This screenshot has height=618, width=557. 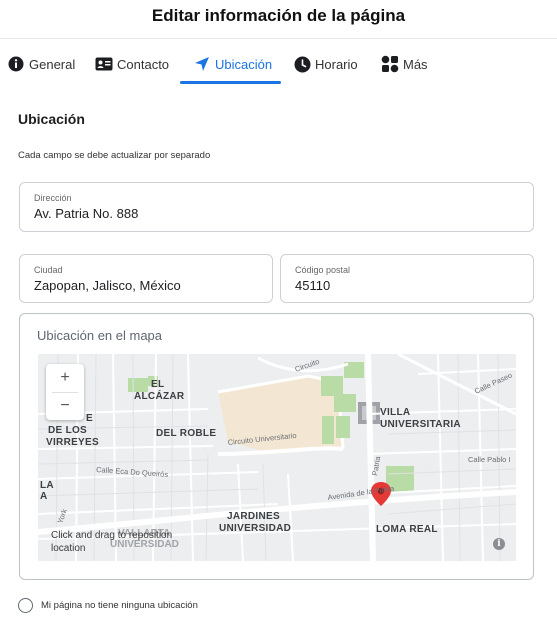 What do you see at coordinates (278, 38) in the screenshot?
I see `title-divider` at bounding box center [278, 38].